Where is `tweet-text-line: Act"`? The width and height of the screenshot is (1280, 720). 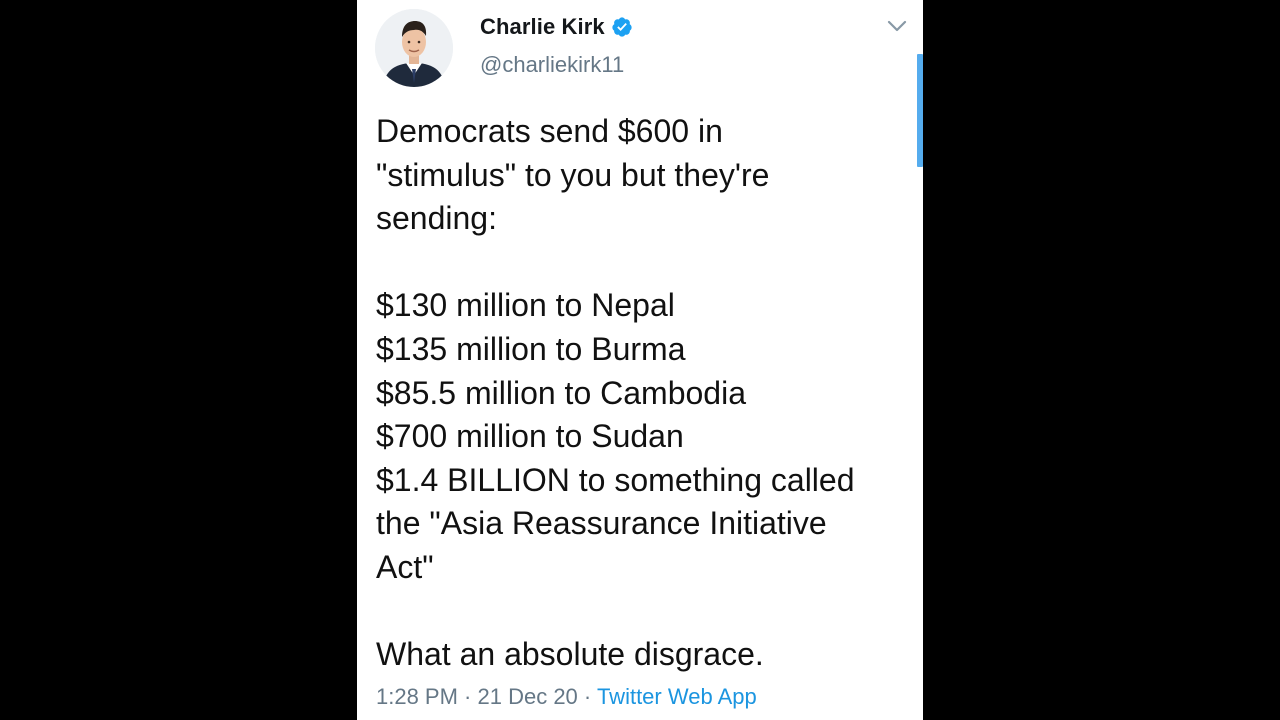 tweet-text-line: Act" is located at coordinates (405, 566).